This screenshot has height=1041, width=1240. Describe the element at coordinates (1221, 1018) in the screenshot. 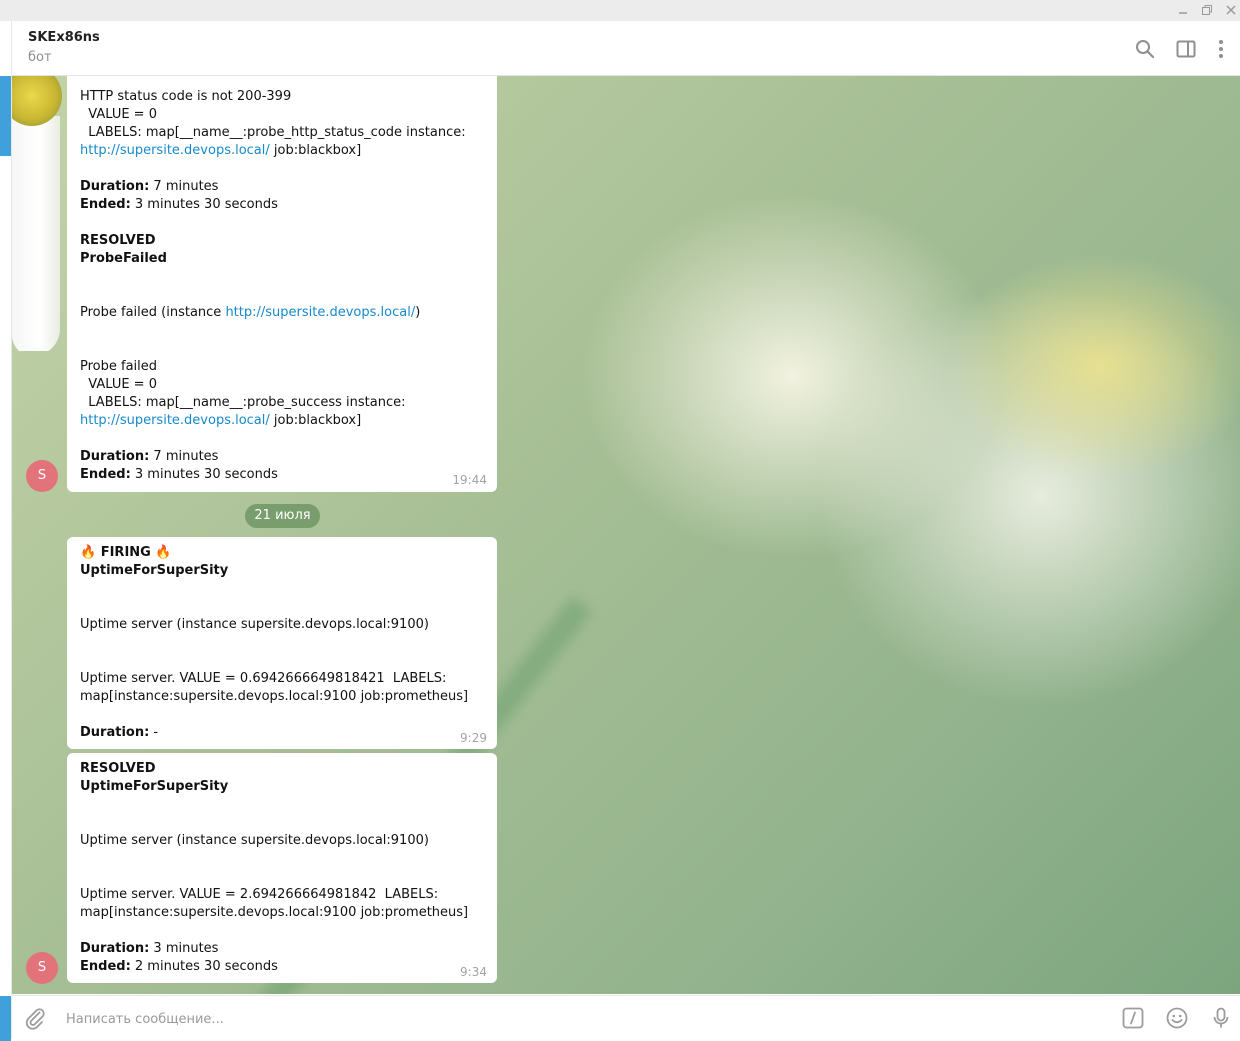

I see `microphone-icon` at that location.